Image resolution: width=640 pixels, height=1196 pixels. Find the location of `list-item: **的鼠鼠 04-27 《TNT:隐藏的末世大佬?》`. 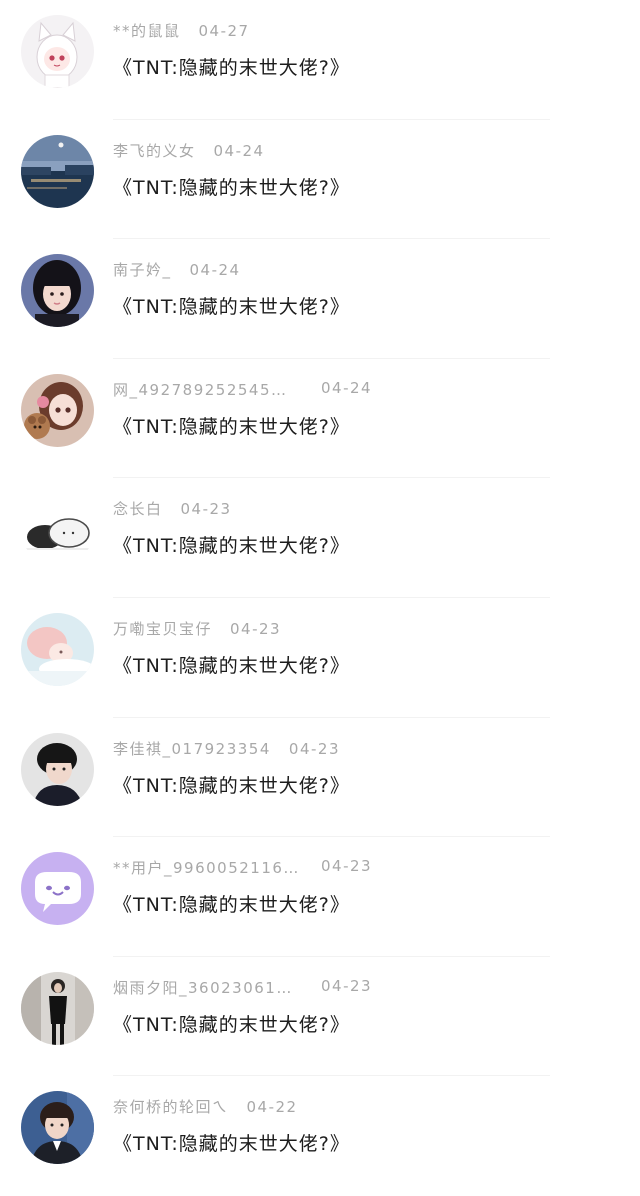

list-item: **的鼠鼠 04-27 《TNT:隐藏的末世大佬?》 is located at coordinates (320, 60).